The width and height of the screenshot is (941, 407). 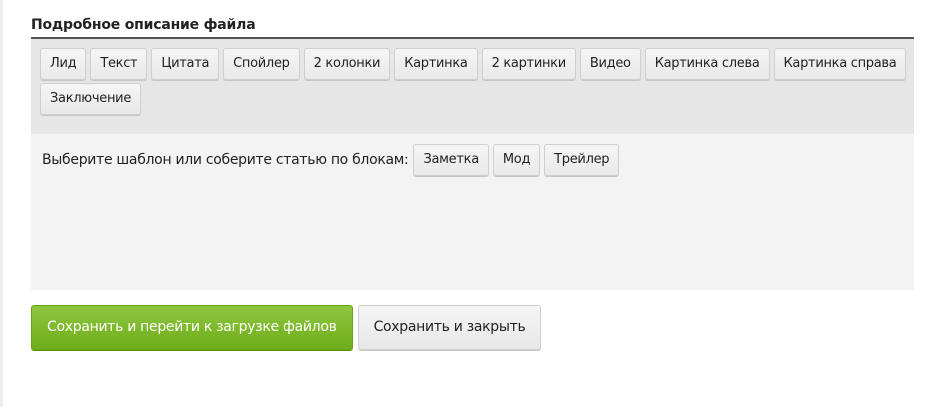 I want to click on template-button-trailer: Трейлер, so click(x=582, y=160).